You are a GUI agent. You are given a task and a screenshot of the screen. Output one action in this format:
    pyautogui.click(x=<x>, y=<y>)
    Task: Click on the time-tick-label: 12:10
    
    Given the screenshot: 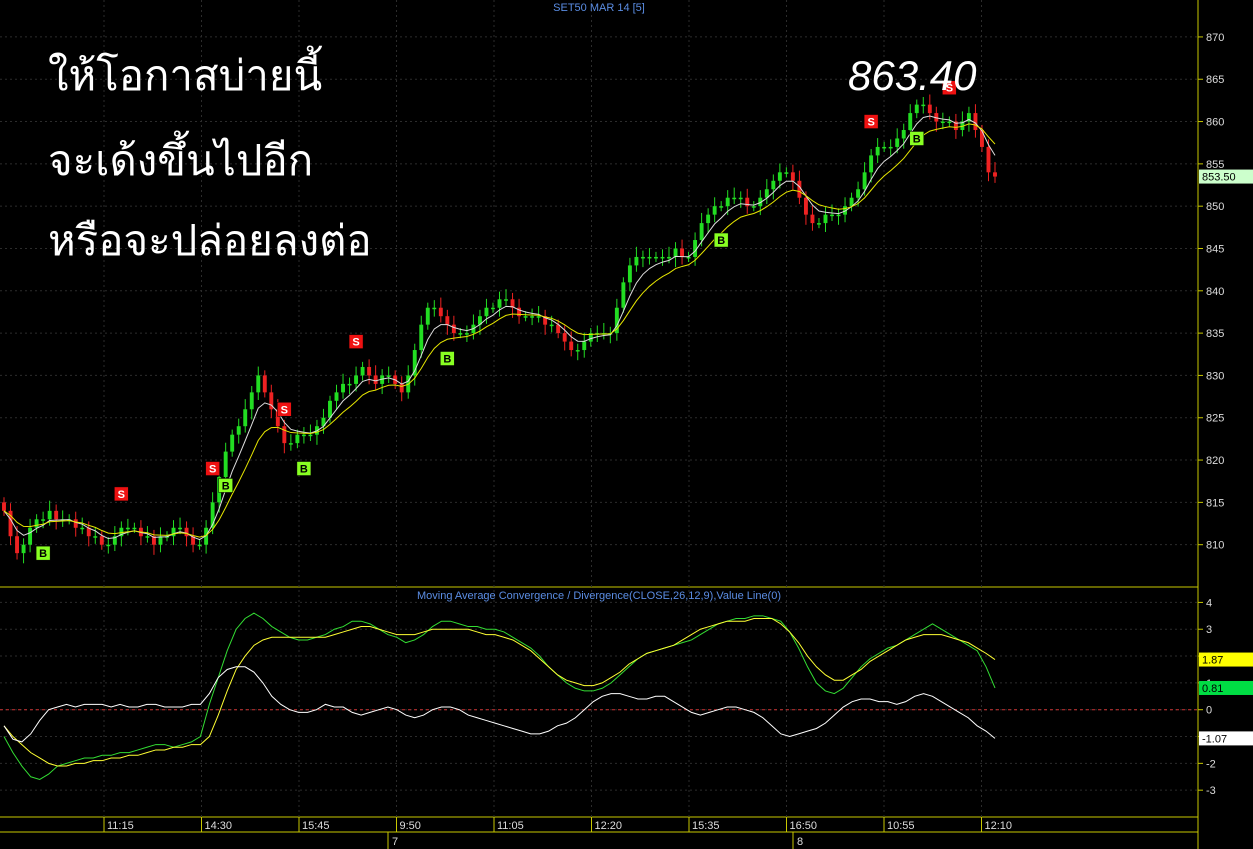 What is the action you would take?
    pyautogui.click(x=999, y=826)
    